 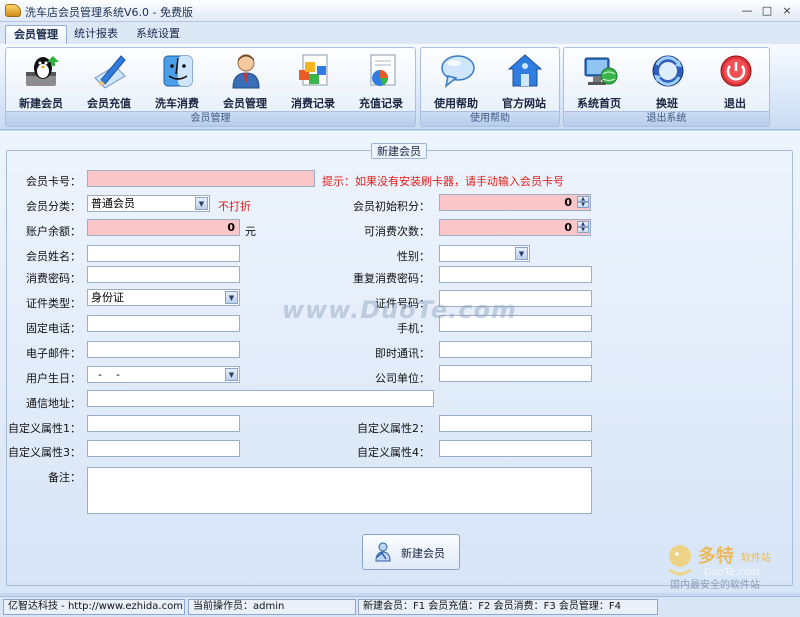 I want to click on document-boxes-icon, so click(x=313, y=70).